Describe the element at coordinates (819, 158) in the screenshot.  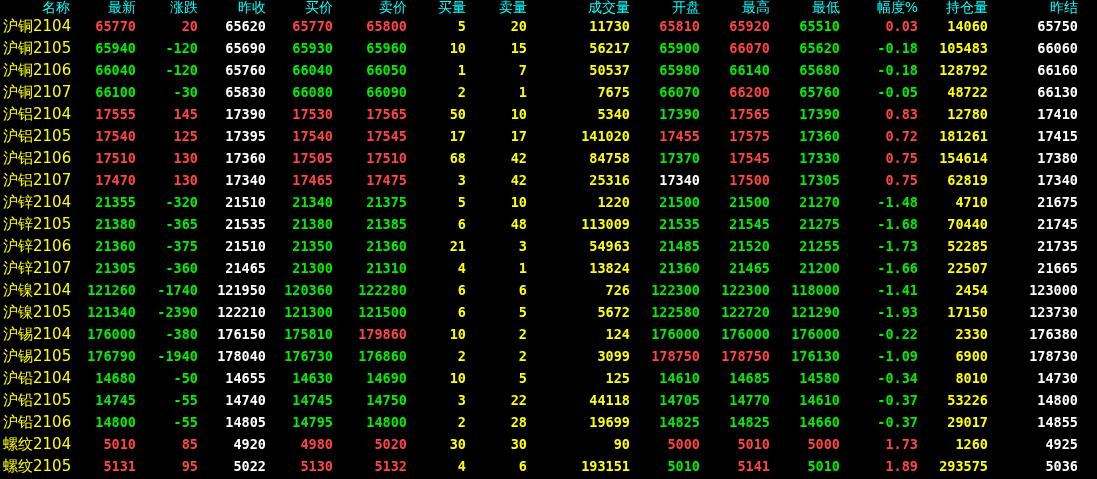
I see `table-cell: 17330` at that location.